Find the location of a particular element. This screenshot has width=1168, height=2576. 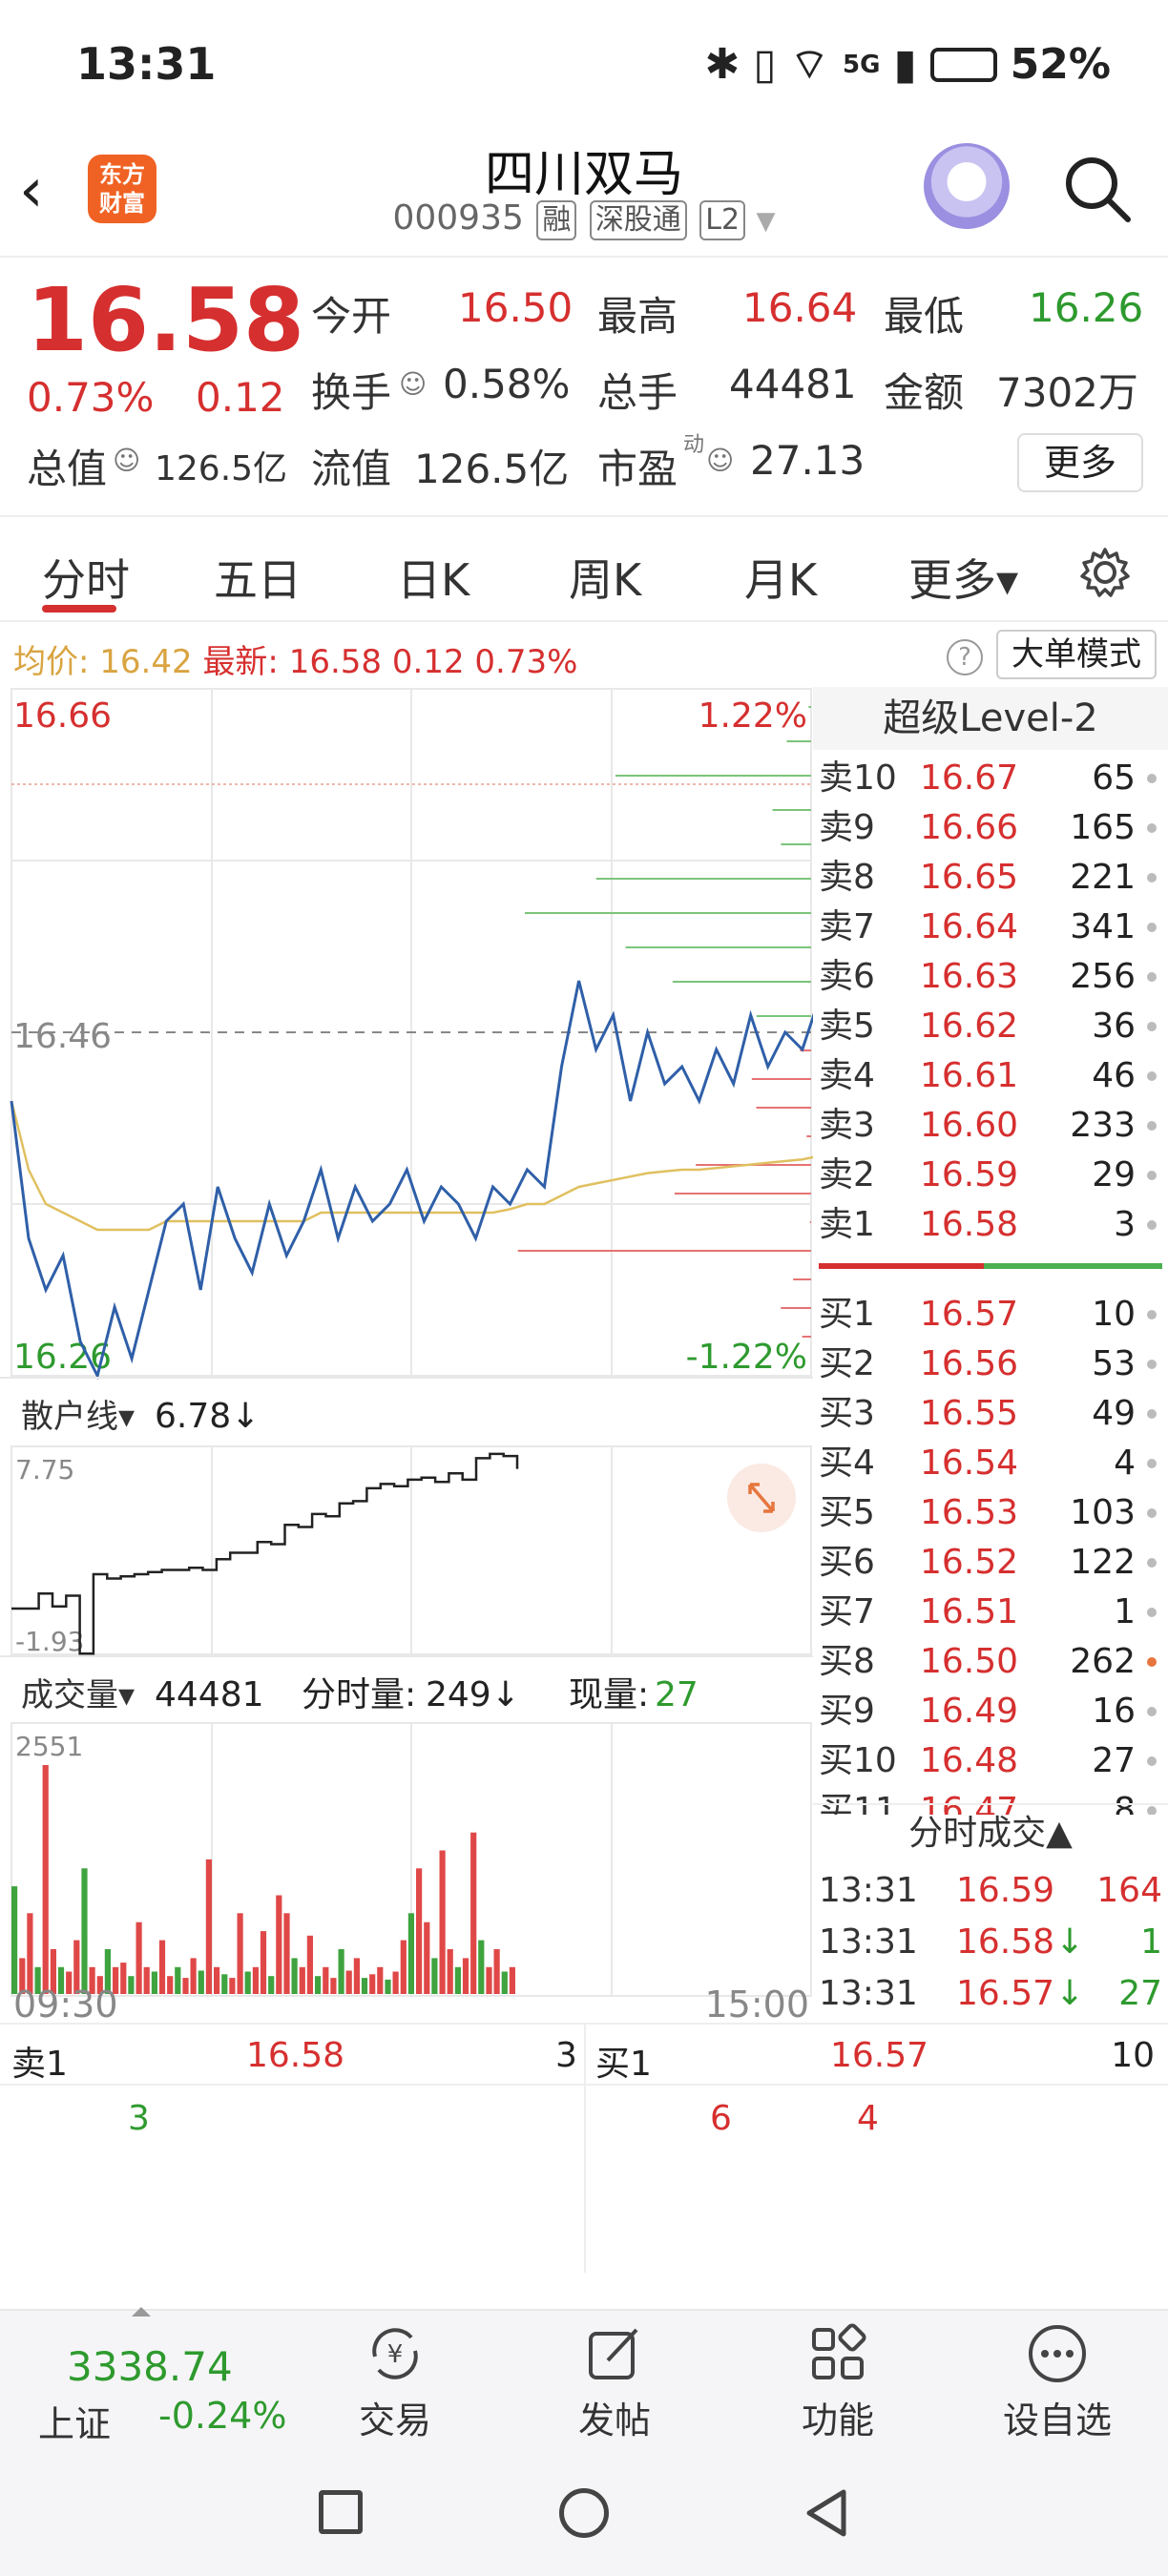

ask-level-label: 卖6 is located at coordinates (847, 976).